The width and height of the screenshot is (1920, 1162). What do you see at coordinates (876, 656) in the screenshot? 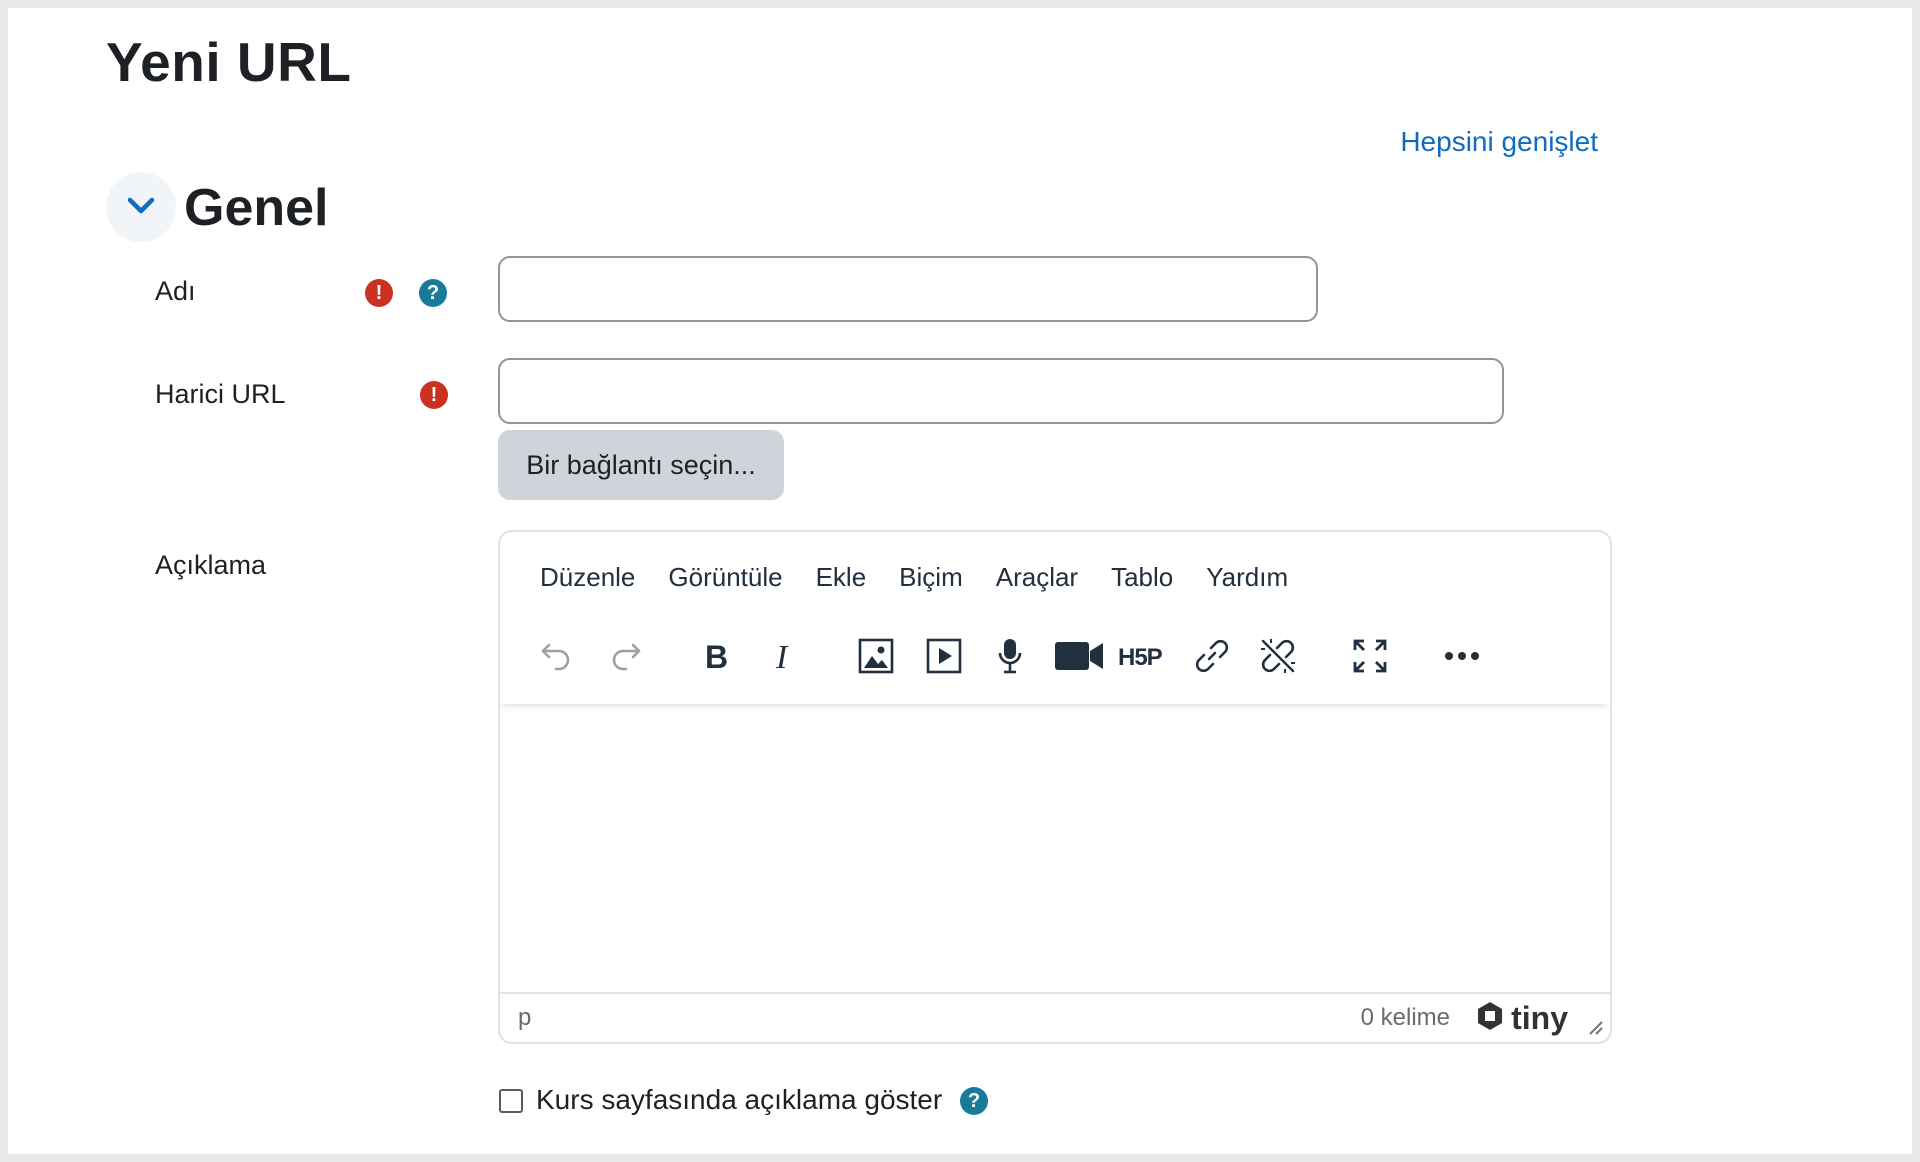
I see `image-icon` at bounding box center [876, 656].